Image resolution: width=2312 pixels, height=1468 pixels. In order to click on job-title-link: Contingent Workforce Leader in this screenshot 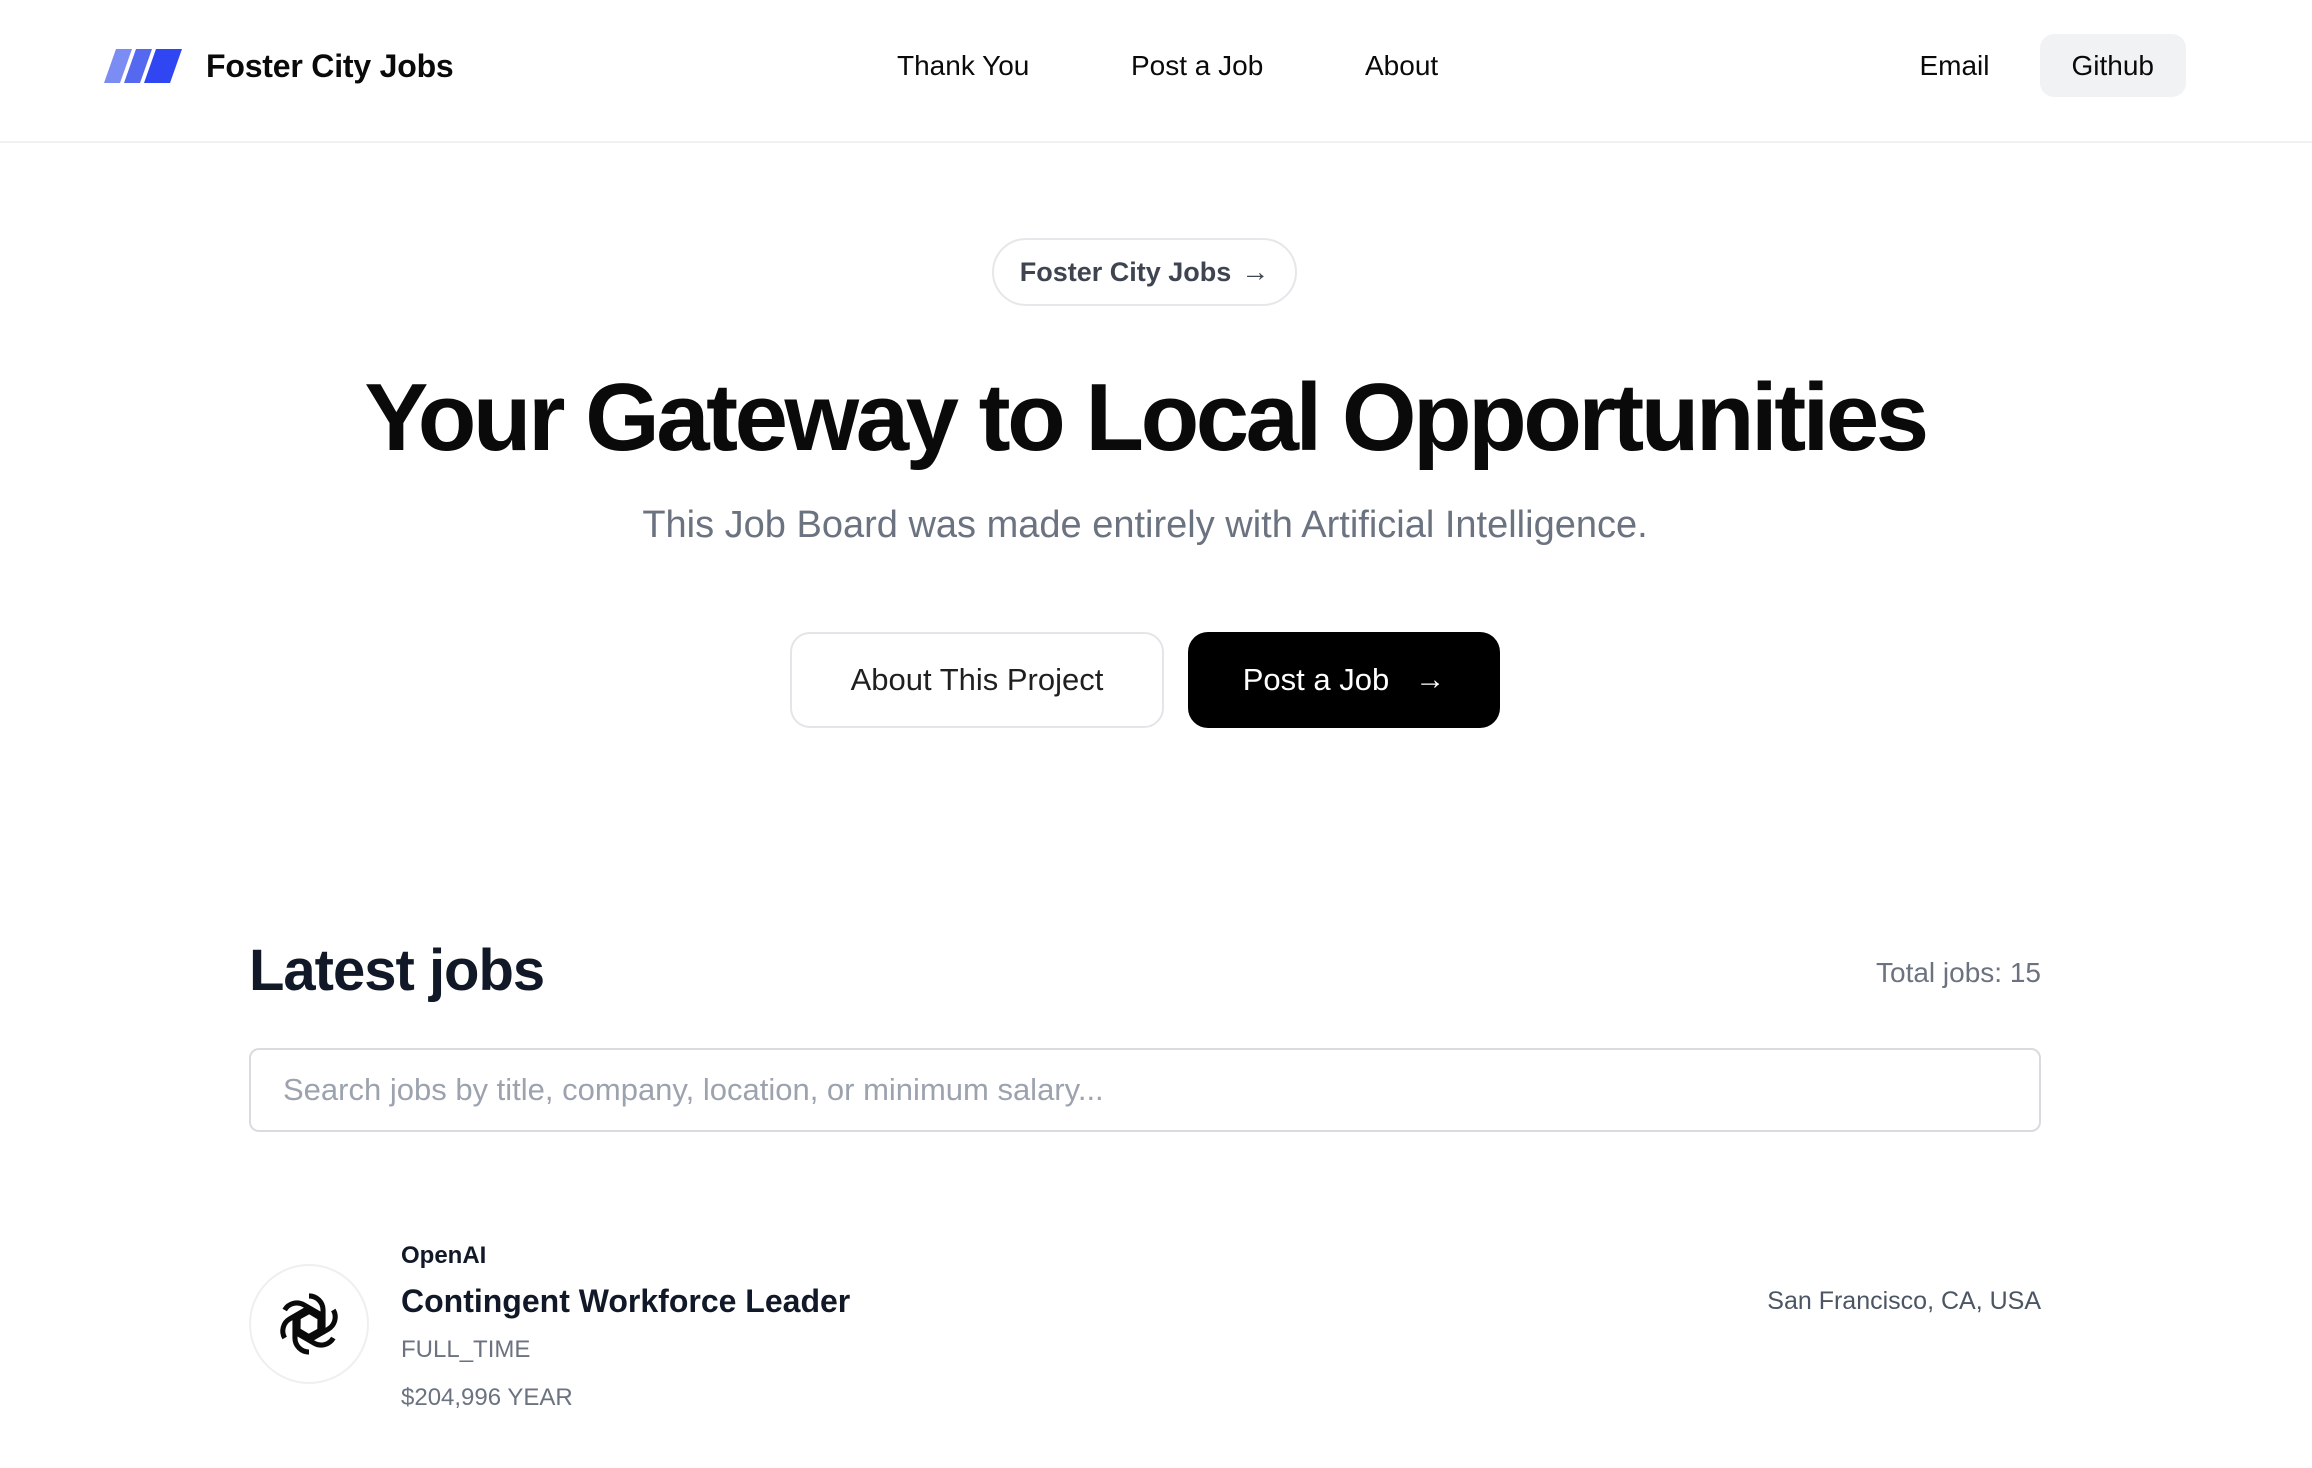, I will do `click(625, 1301)`.